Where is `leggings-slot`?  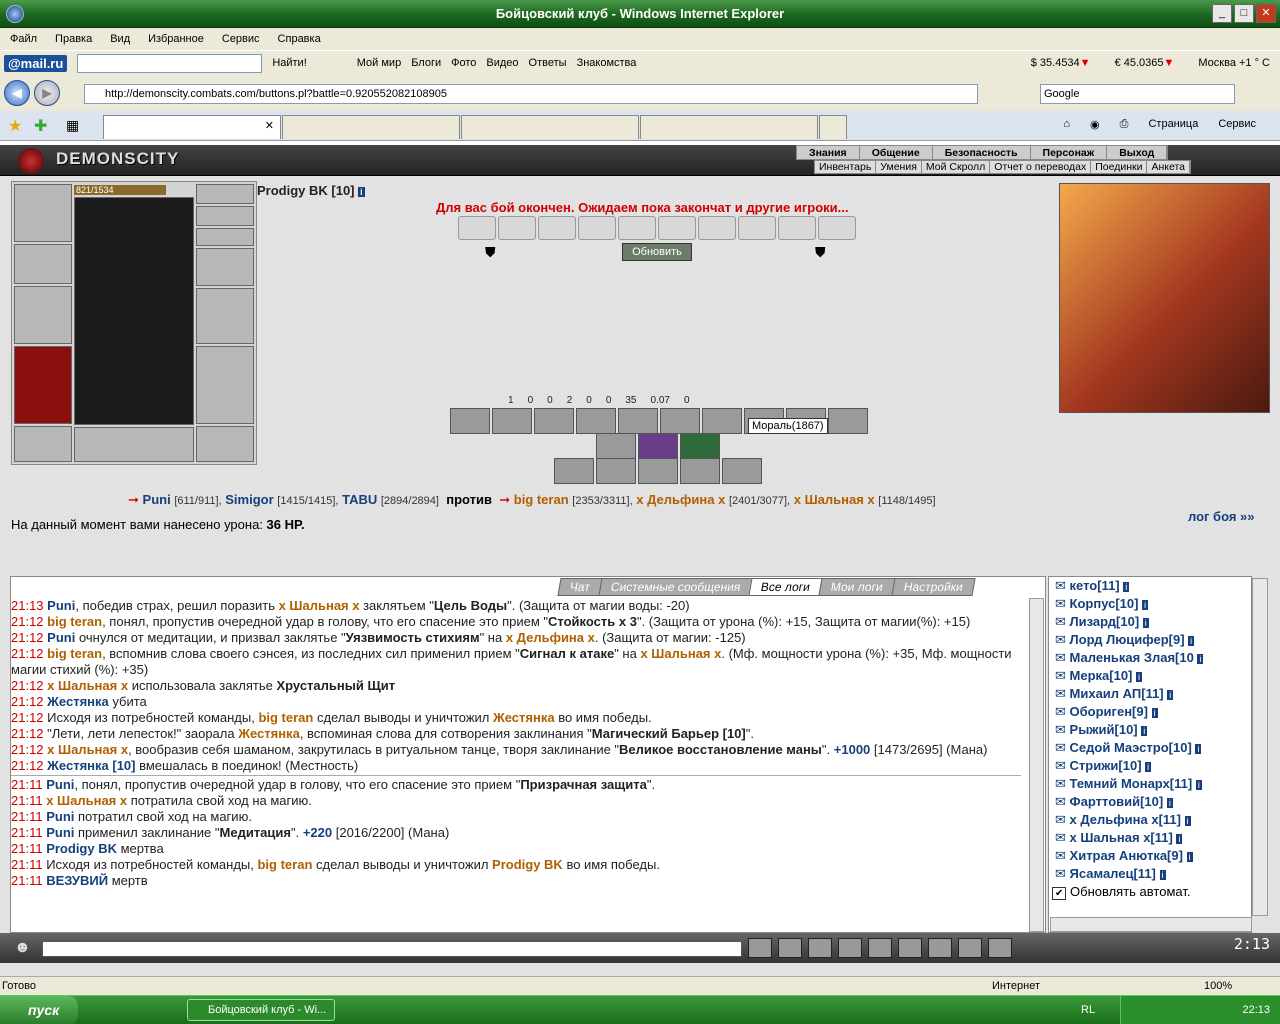
leggings-slot is located at coordinates (225, 385).